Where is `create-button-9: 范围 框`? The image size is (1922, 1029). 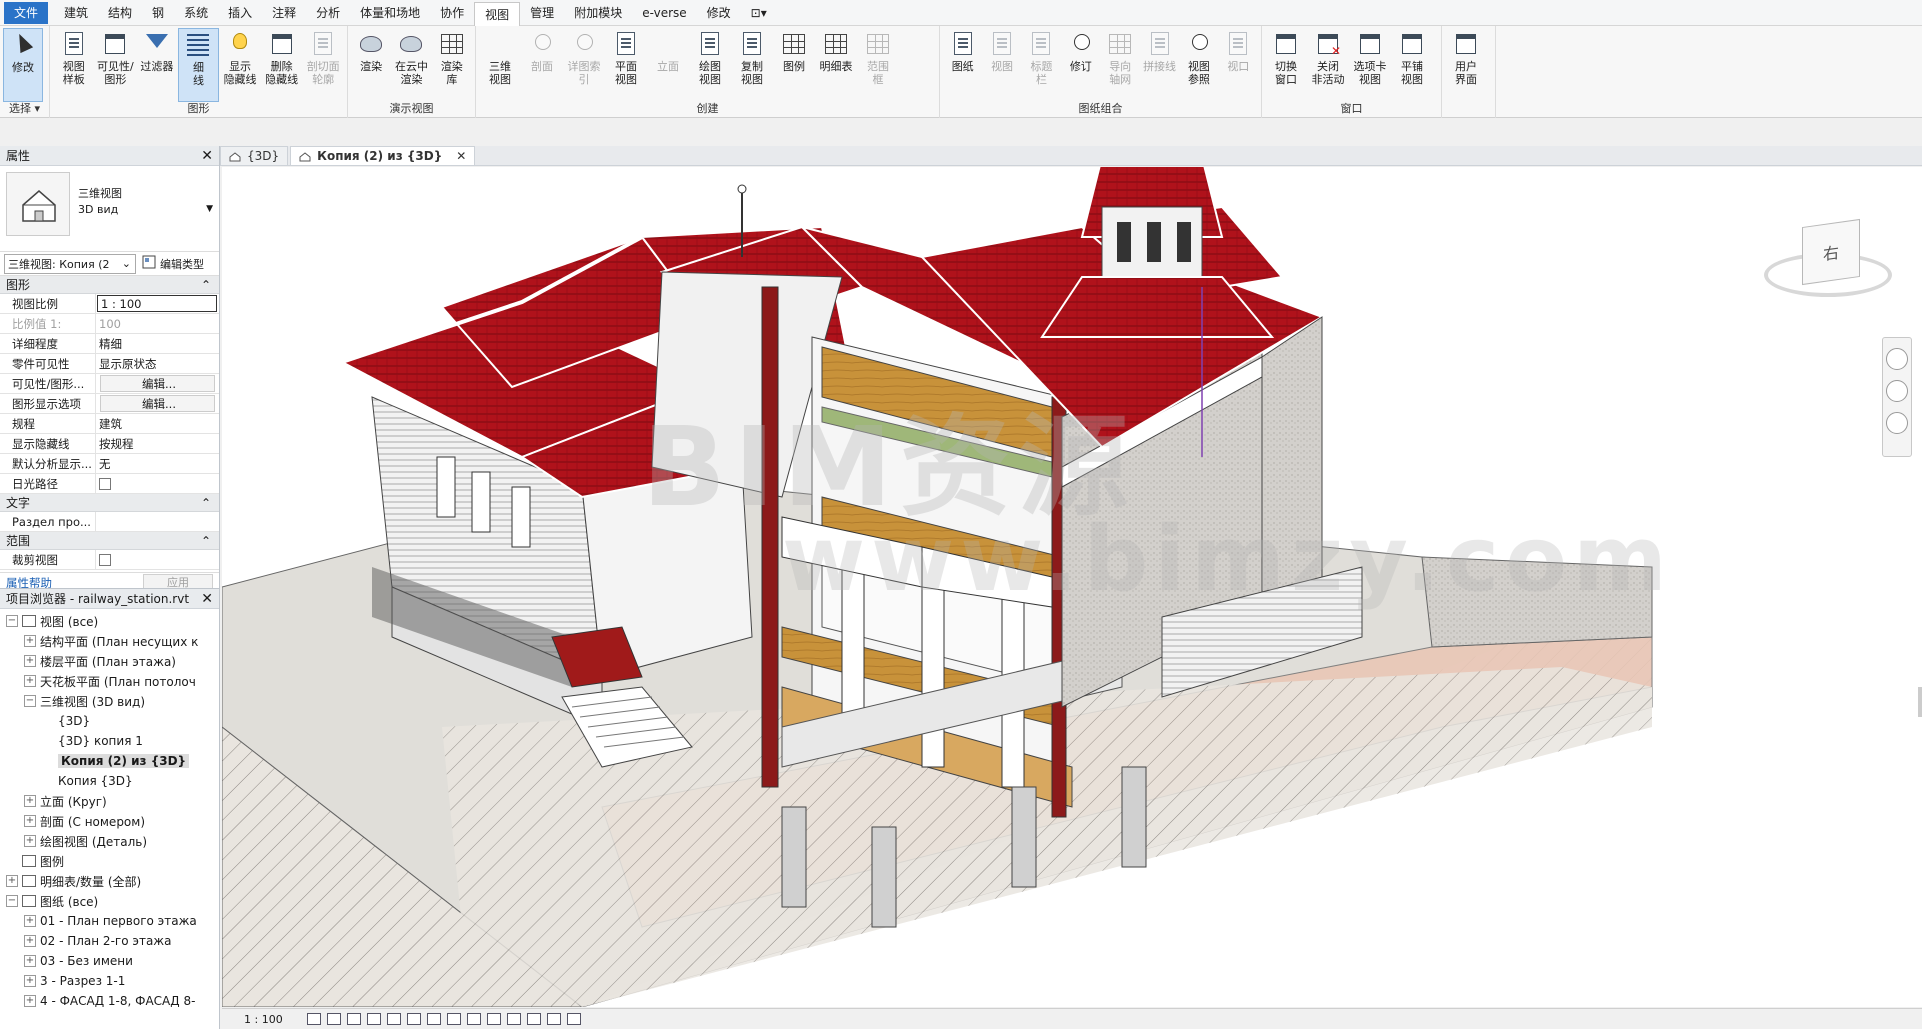 create-button-9: 范围 框 is located at coordinates (878, 65).